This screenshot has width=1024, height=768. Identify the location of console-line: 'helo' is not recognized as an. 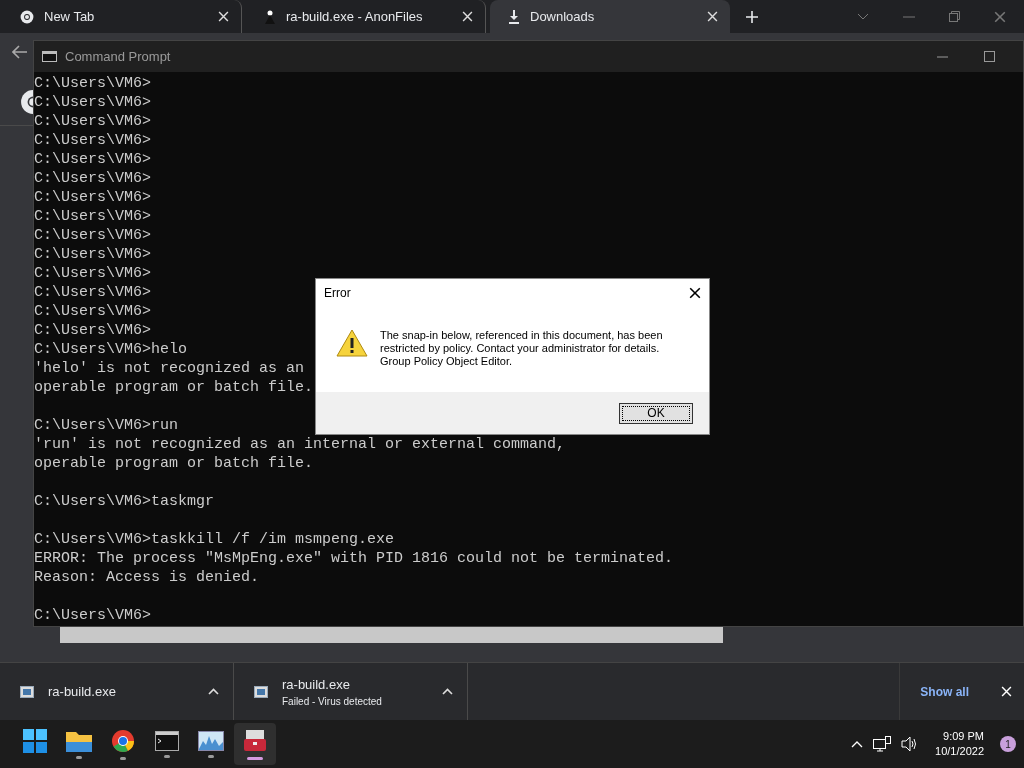
(169, 368).